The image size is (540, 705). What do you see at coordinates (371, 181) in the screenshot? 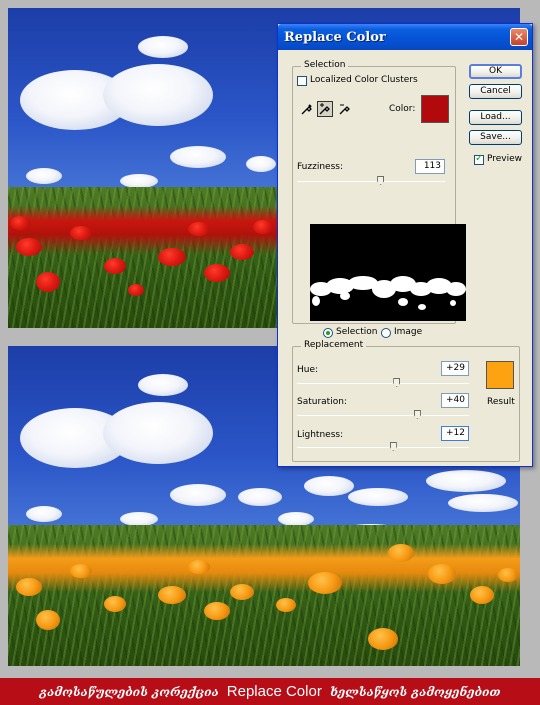
I see `fuzziness-slider-track` at bounding box center [371, 181].